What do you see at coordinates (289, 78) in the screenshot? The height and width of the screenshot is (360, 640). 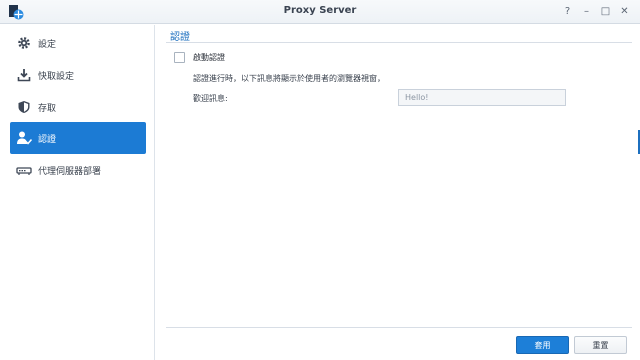 I see `help-text: 認證進行時，以下訊息將顯示於使用者的瀏覽器視窗，` at bounding box center [289, 78].